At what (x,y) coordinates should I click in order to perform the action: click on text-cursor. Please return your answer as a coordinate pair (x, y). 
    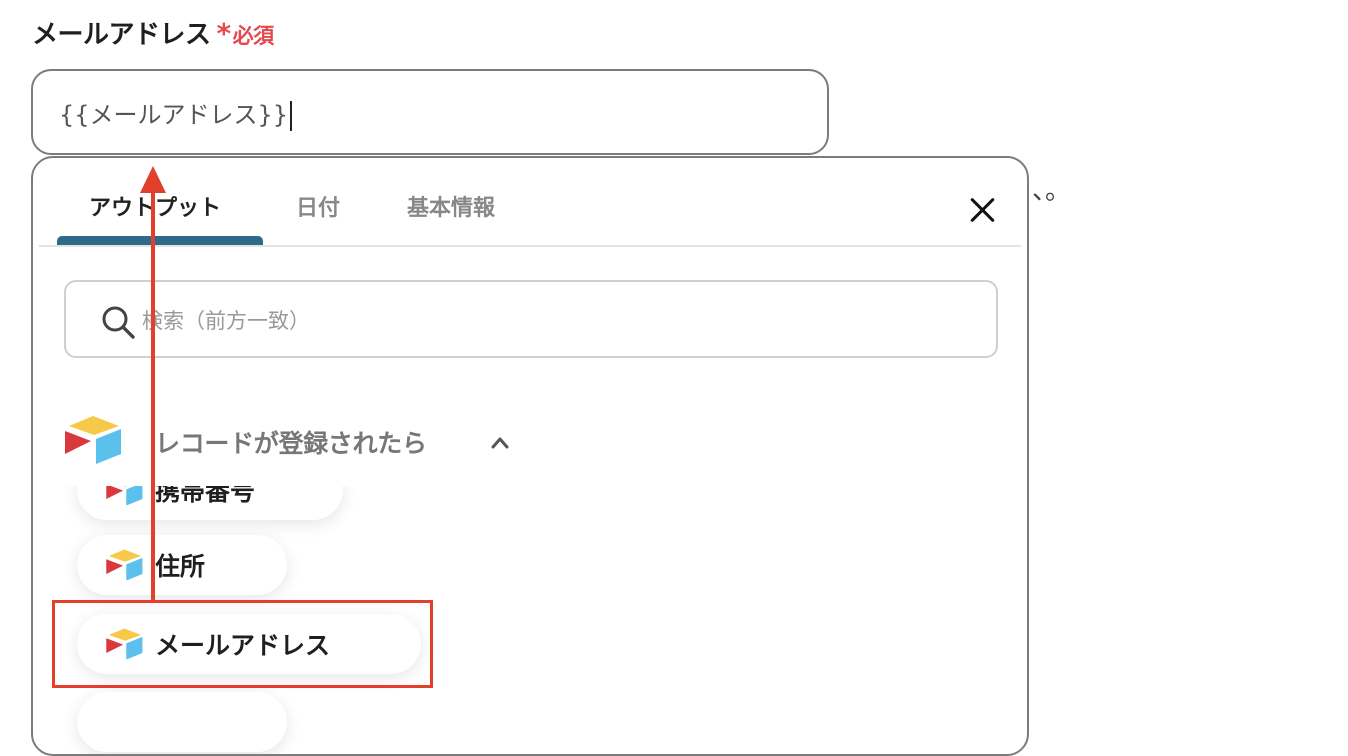
    Looking at the image, I should click on (291, 116).